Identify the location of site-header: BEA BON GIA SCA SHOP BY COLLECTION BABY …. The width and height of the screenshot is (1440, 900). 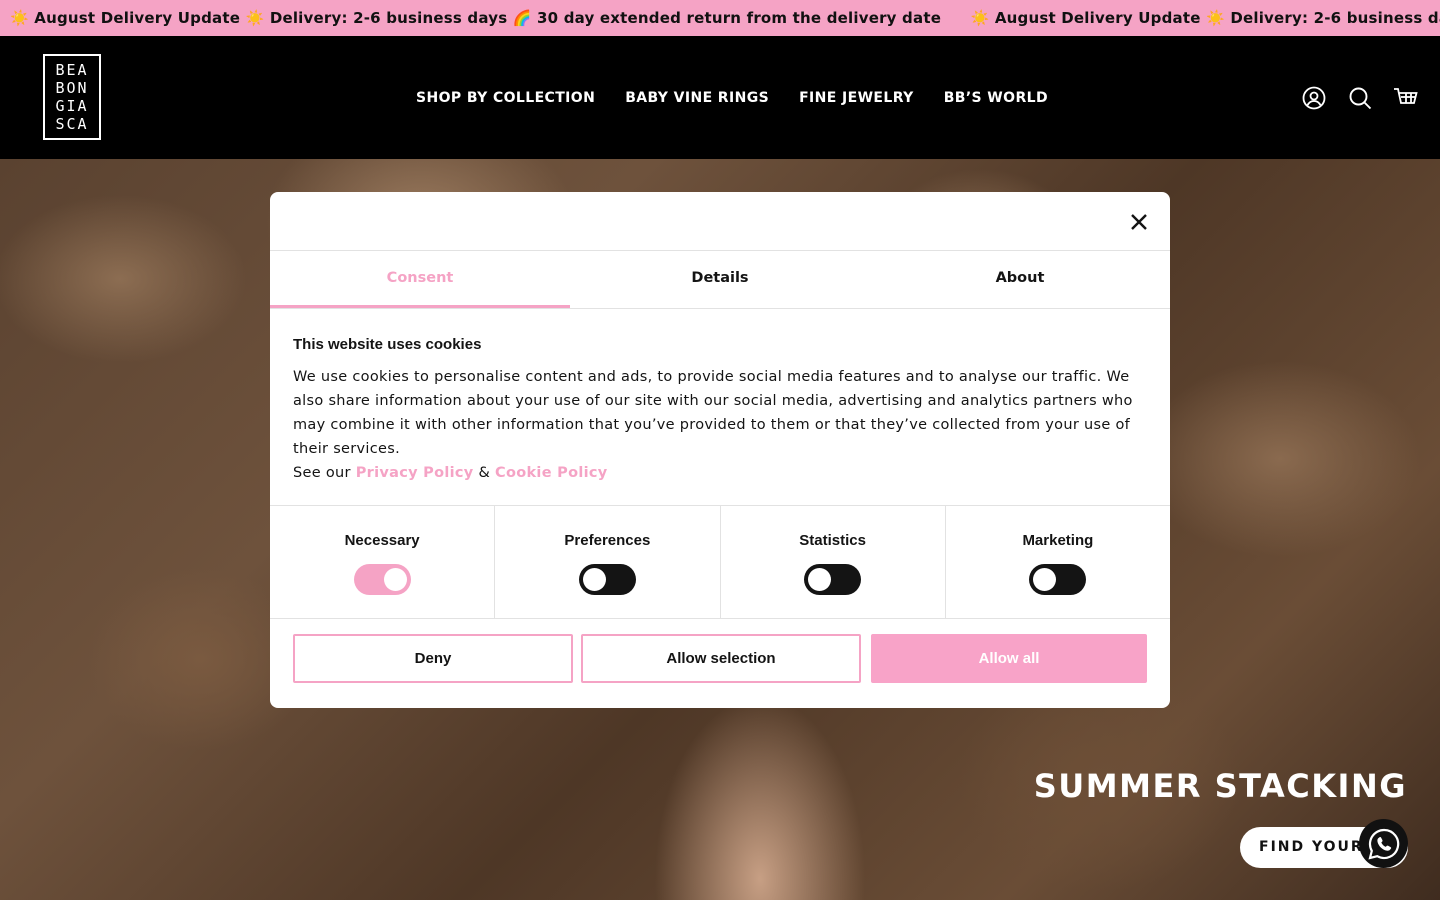
(720, 97).